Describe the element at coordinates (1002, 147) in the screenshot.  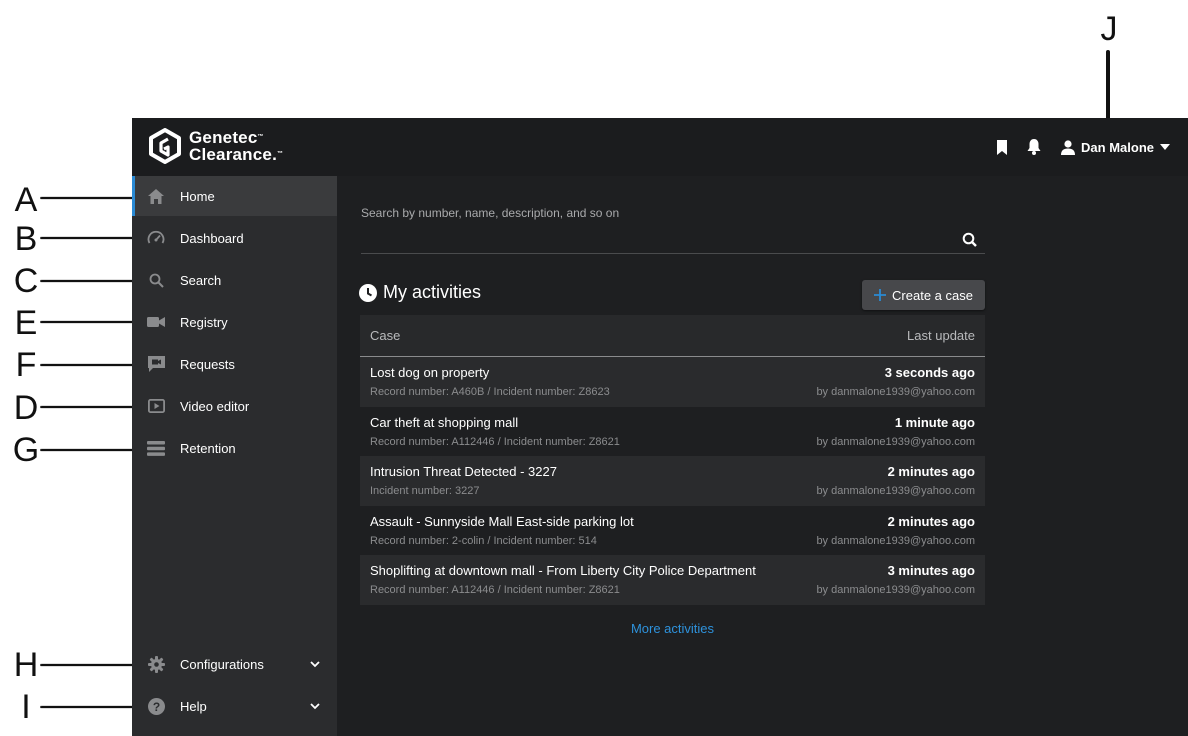
I see `bookmark-icon` at that location.